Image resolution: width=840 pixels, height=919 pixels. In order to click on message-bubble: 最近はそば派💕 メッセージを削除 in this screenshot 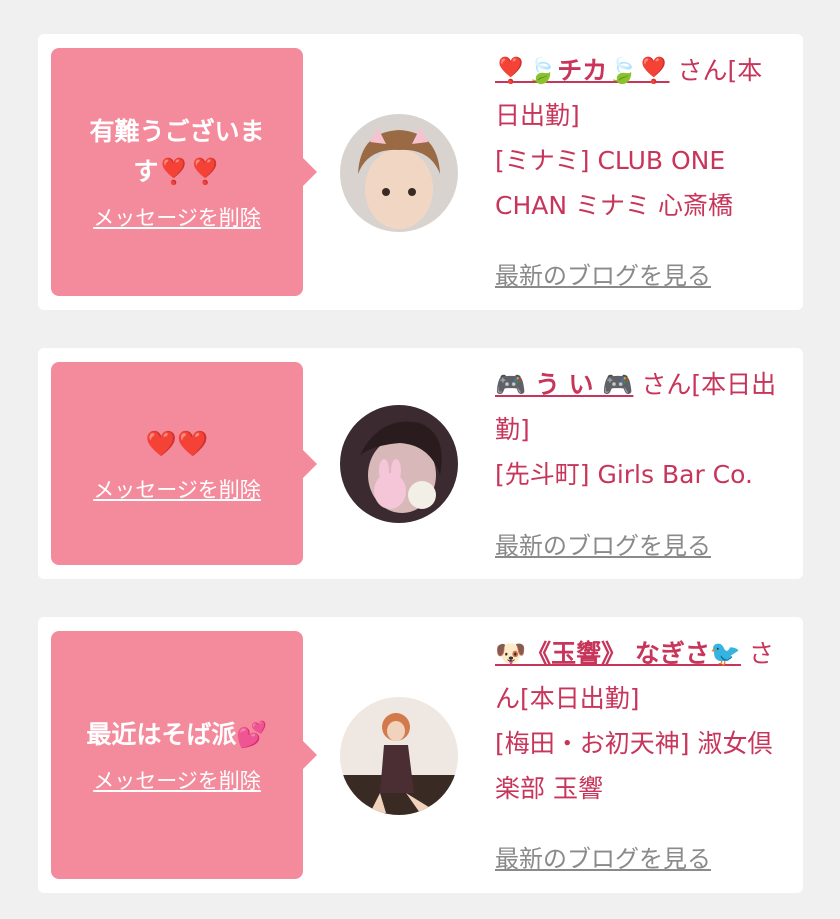, I will do `click(184, 755)`.